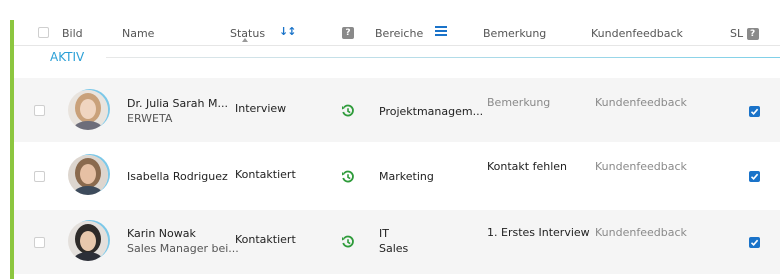 The width and height of the screenshot is (780, 279). Describe the element at coordinates (744, 33) in the screenshot. I see `column-header-sl: SL ?` at that location.